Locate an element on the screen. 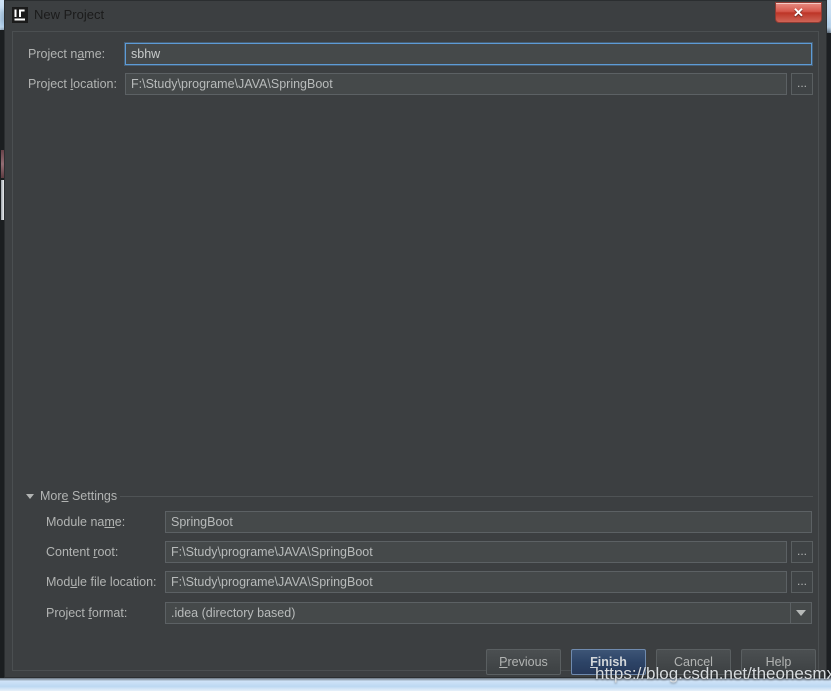  close-button: ✕ is located at coordinates (798, 12).